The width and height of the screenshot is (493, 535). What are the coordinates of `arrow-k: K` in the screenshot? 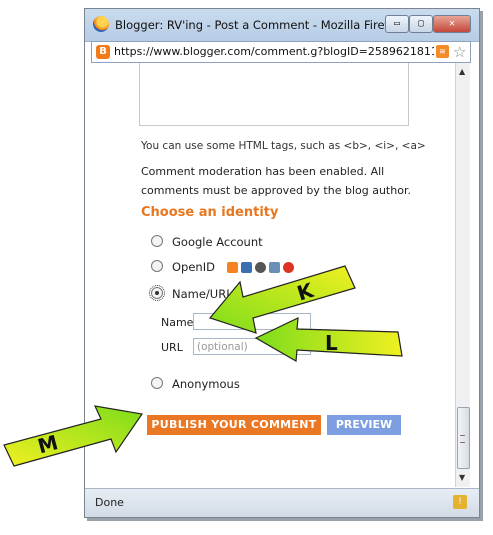 It's located at (282, 299).